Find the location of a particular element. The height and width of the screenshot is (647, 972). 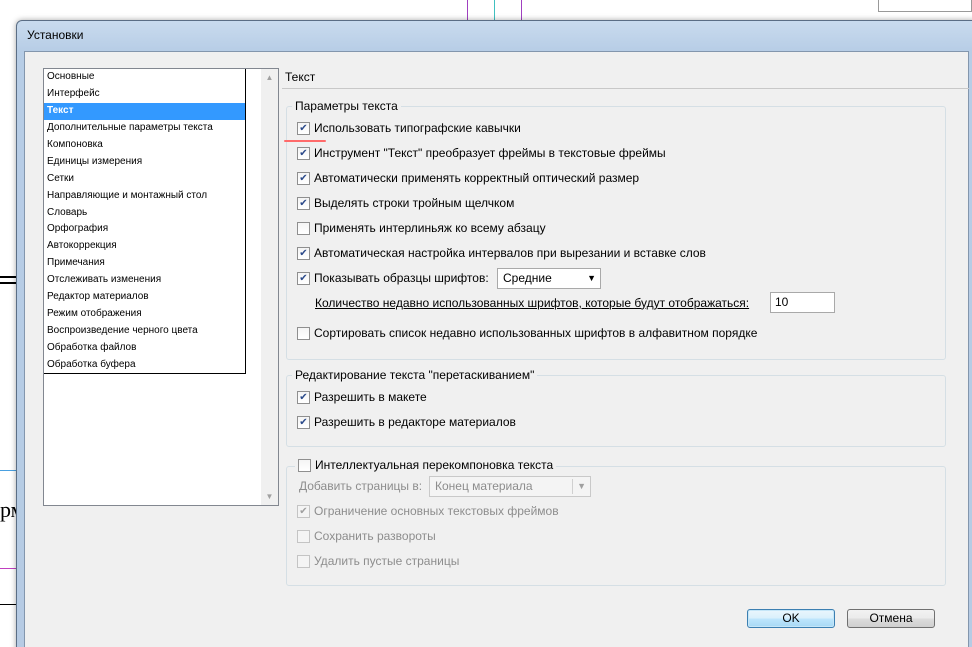

drag-drop-legend: Редактирование текста "перетаскиванием" is located at coordinates (415, 375).